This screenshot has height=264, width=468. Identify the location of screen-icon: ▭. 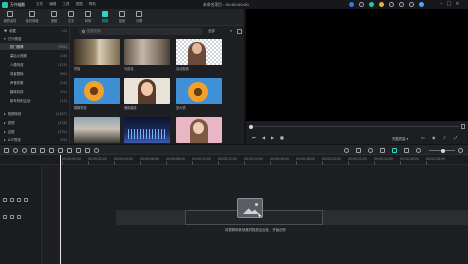
(423, 137).